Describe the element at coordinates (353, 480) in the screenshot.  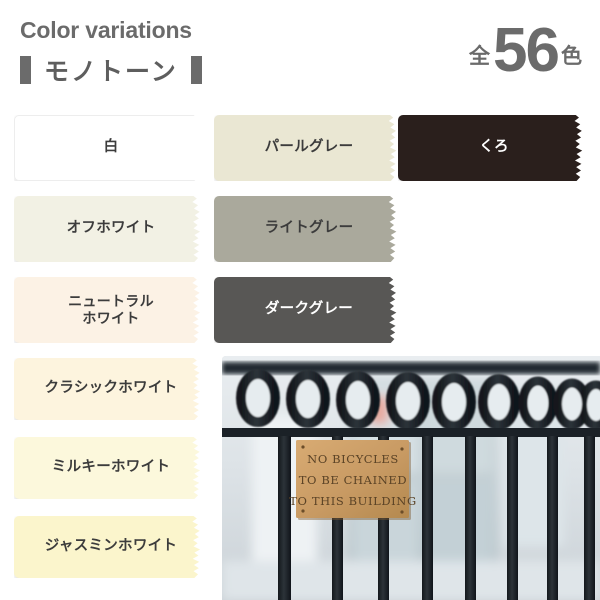
I see `svg-text: TO BE CHAINED` at that location.